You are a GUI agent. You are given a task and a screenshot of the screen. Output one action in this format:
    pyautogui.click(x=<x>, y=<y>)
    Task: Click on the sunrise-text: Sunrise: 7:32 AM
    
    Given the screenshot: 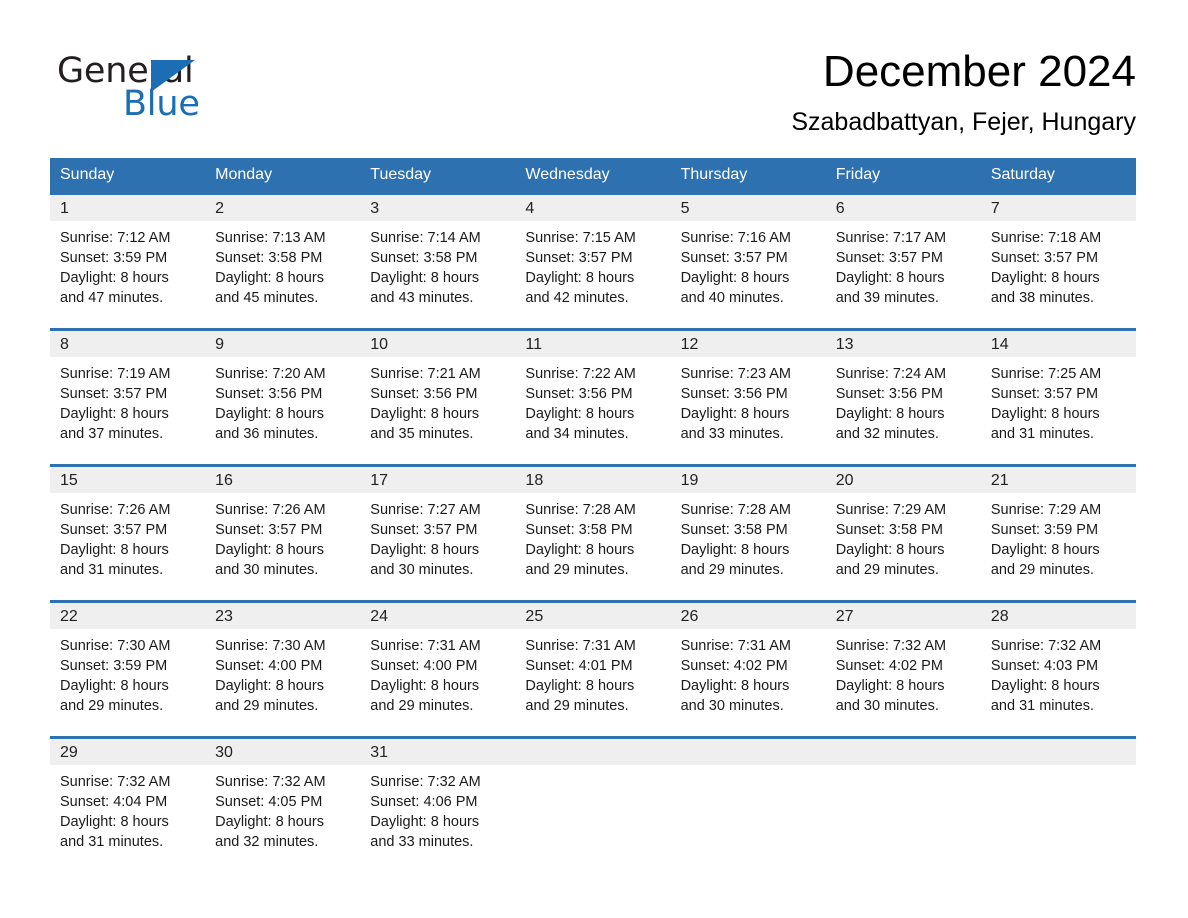 What is the action you would take?
    pyautogui.click(x=1046, y=646)
    